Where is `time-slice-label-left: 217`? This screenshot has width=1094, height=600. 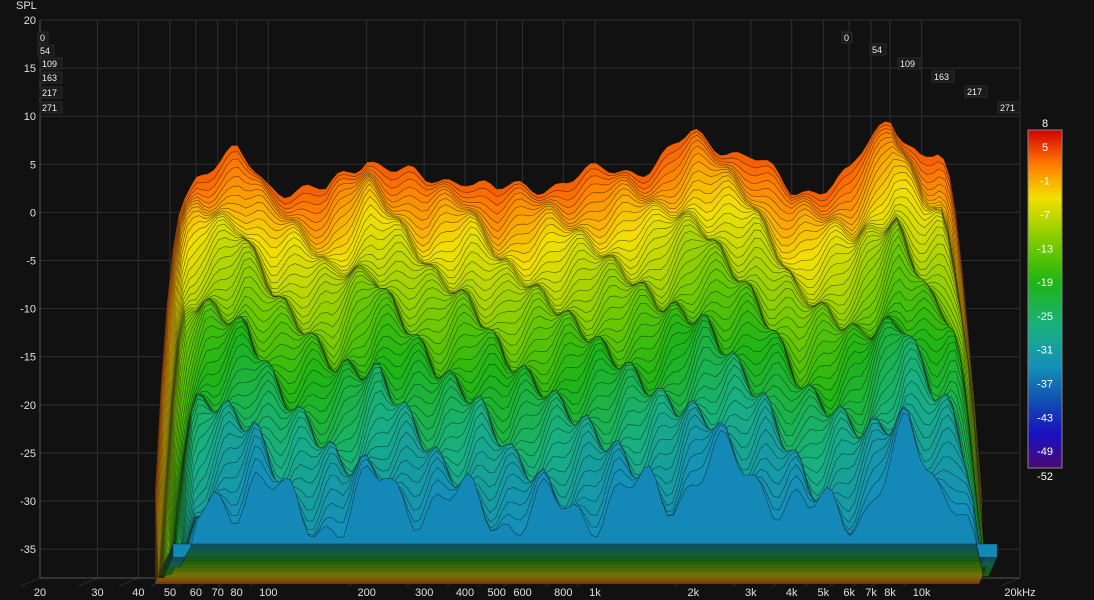 time-slice-label-left: 217 is located at coordinates (49, 93).